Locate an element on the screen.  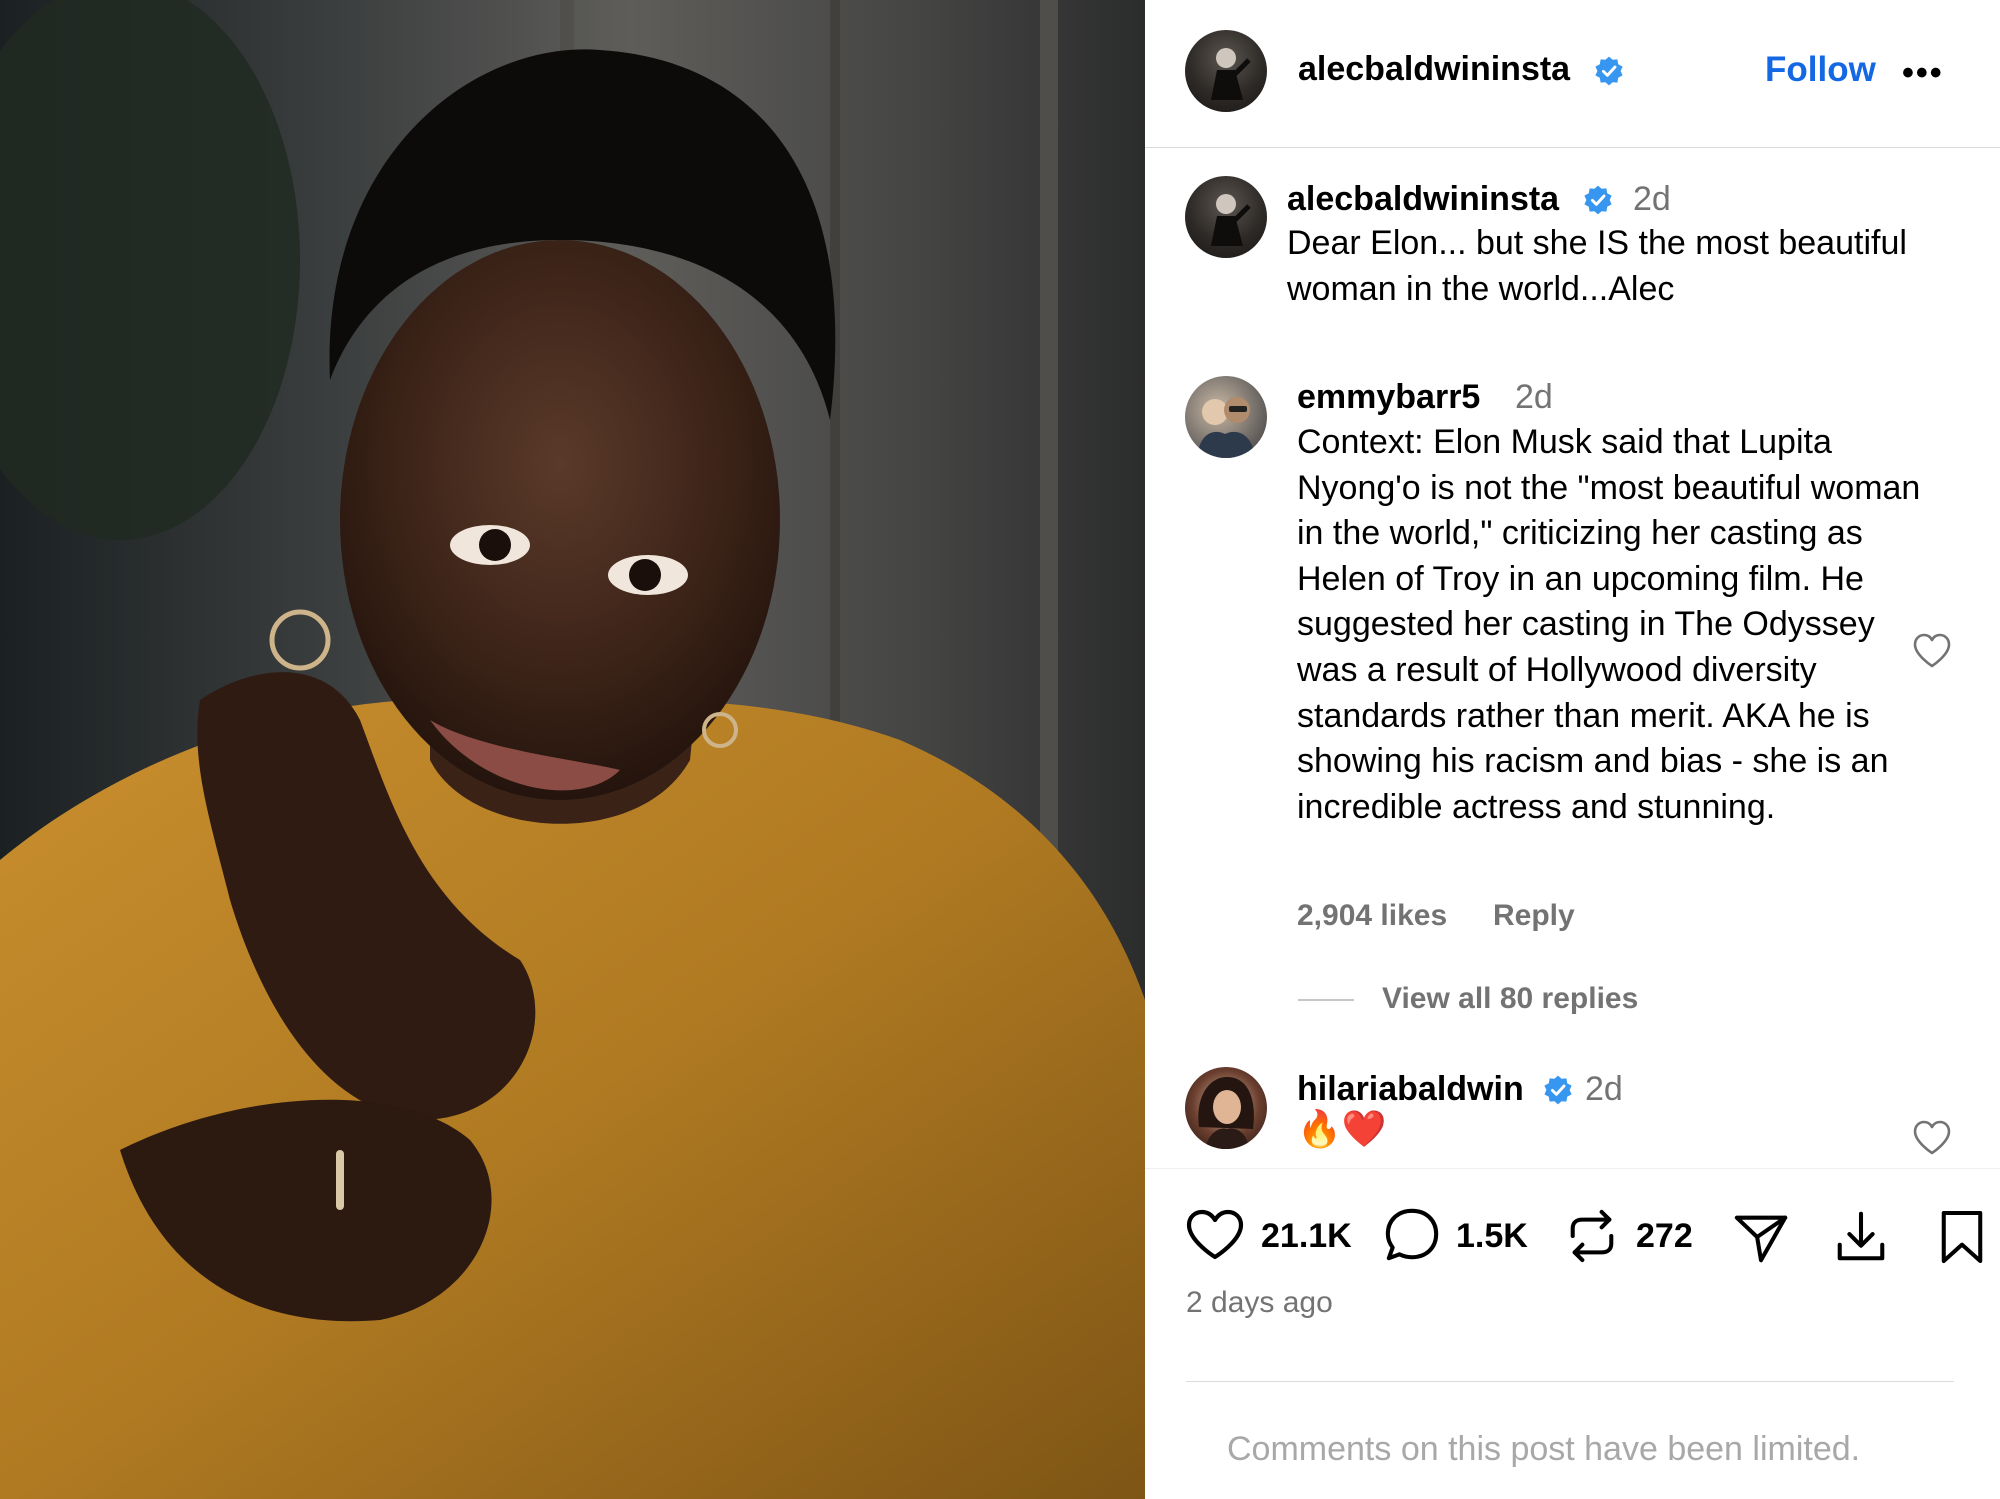
actions-divider is located at coordinates (1572, 1168).